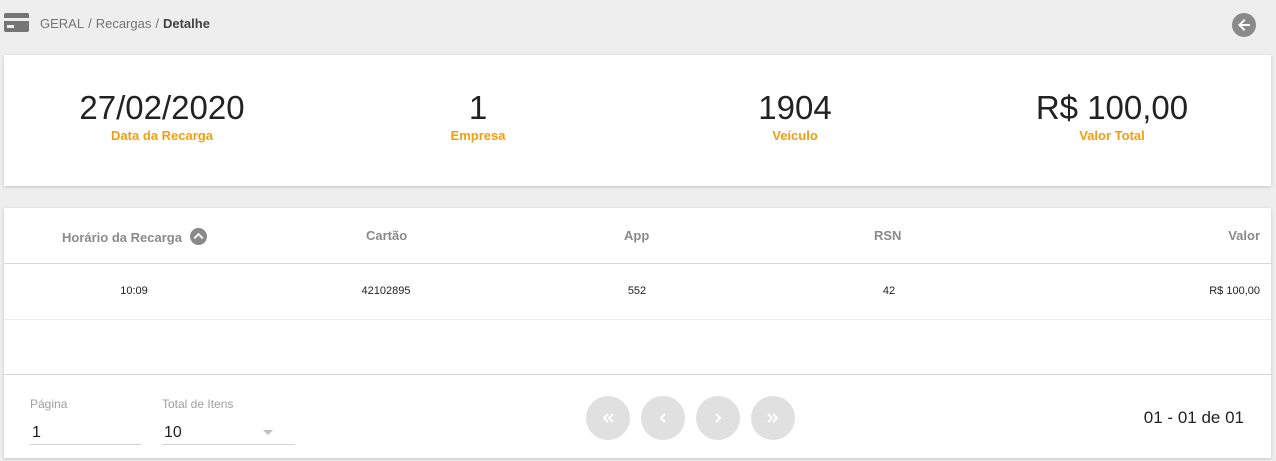 The width and height of the screenshot is (1276, 461). I want to click on next-page-icon, so click(718, 418).